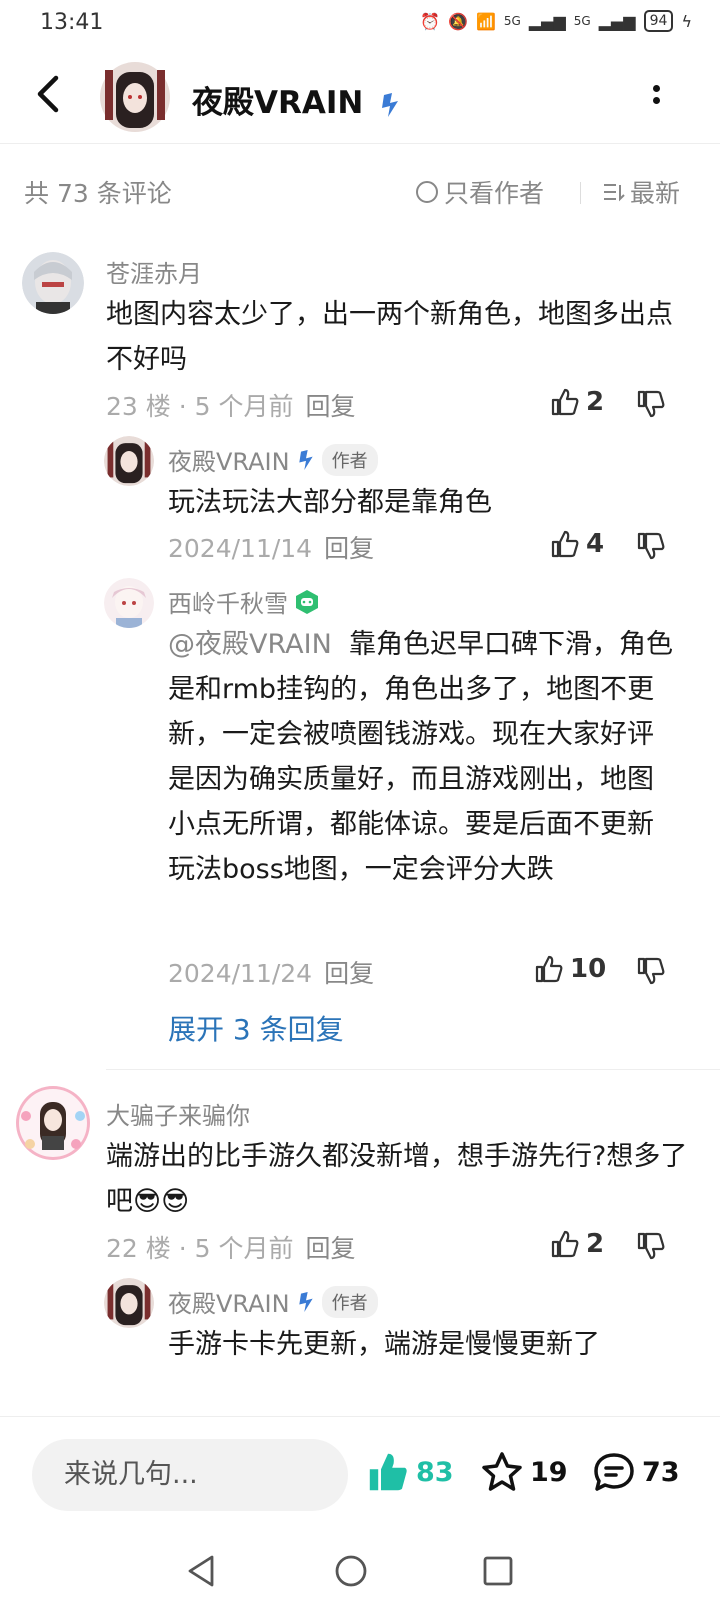 The height and width of the screenshot is (1612, 720). Describe the element at coordinates (240, 973) in the screenshot. I see `reply-time: 2024/11/24` at that location.